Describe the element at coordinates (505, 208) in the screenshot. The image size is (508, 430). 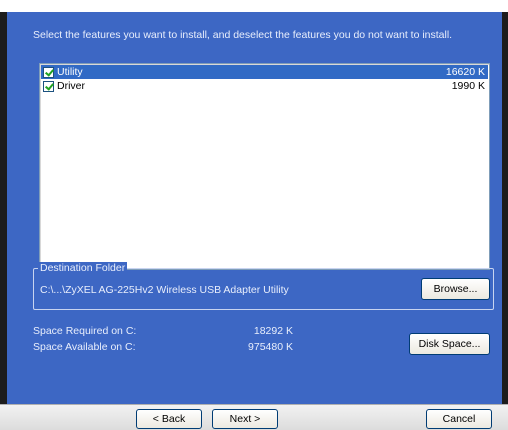
I see `window-frame-right` at that location.